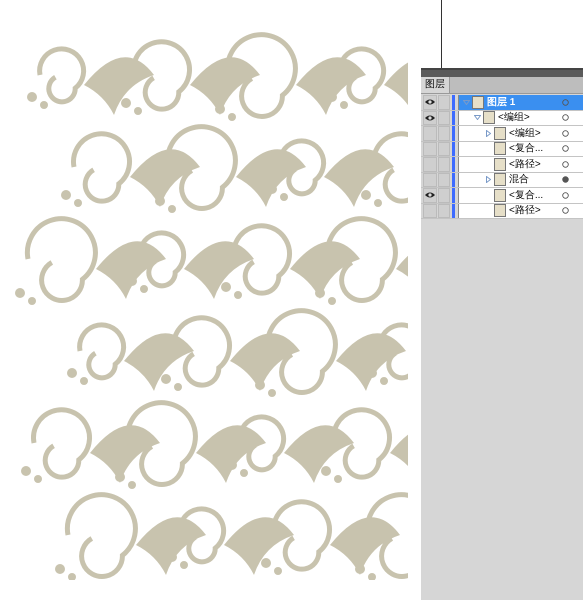  What do you see at coordinates (565, 180) in the screenshot?
I see `target-dot-icon` at bounding box center [565, 180].